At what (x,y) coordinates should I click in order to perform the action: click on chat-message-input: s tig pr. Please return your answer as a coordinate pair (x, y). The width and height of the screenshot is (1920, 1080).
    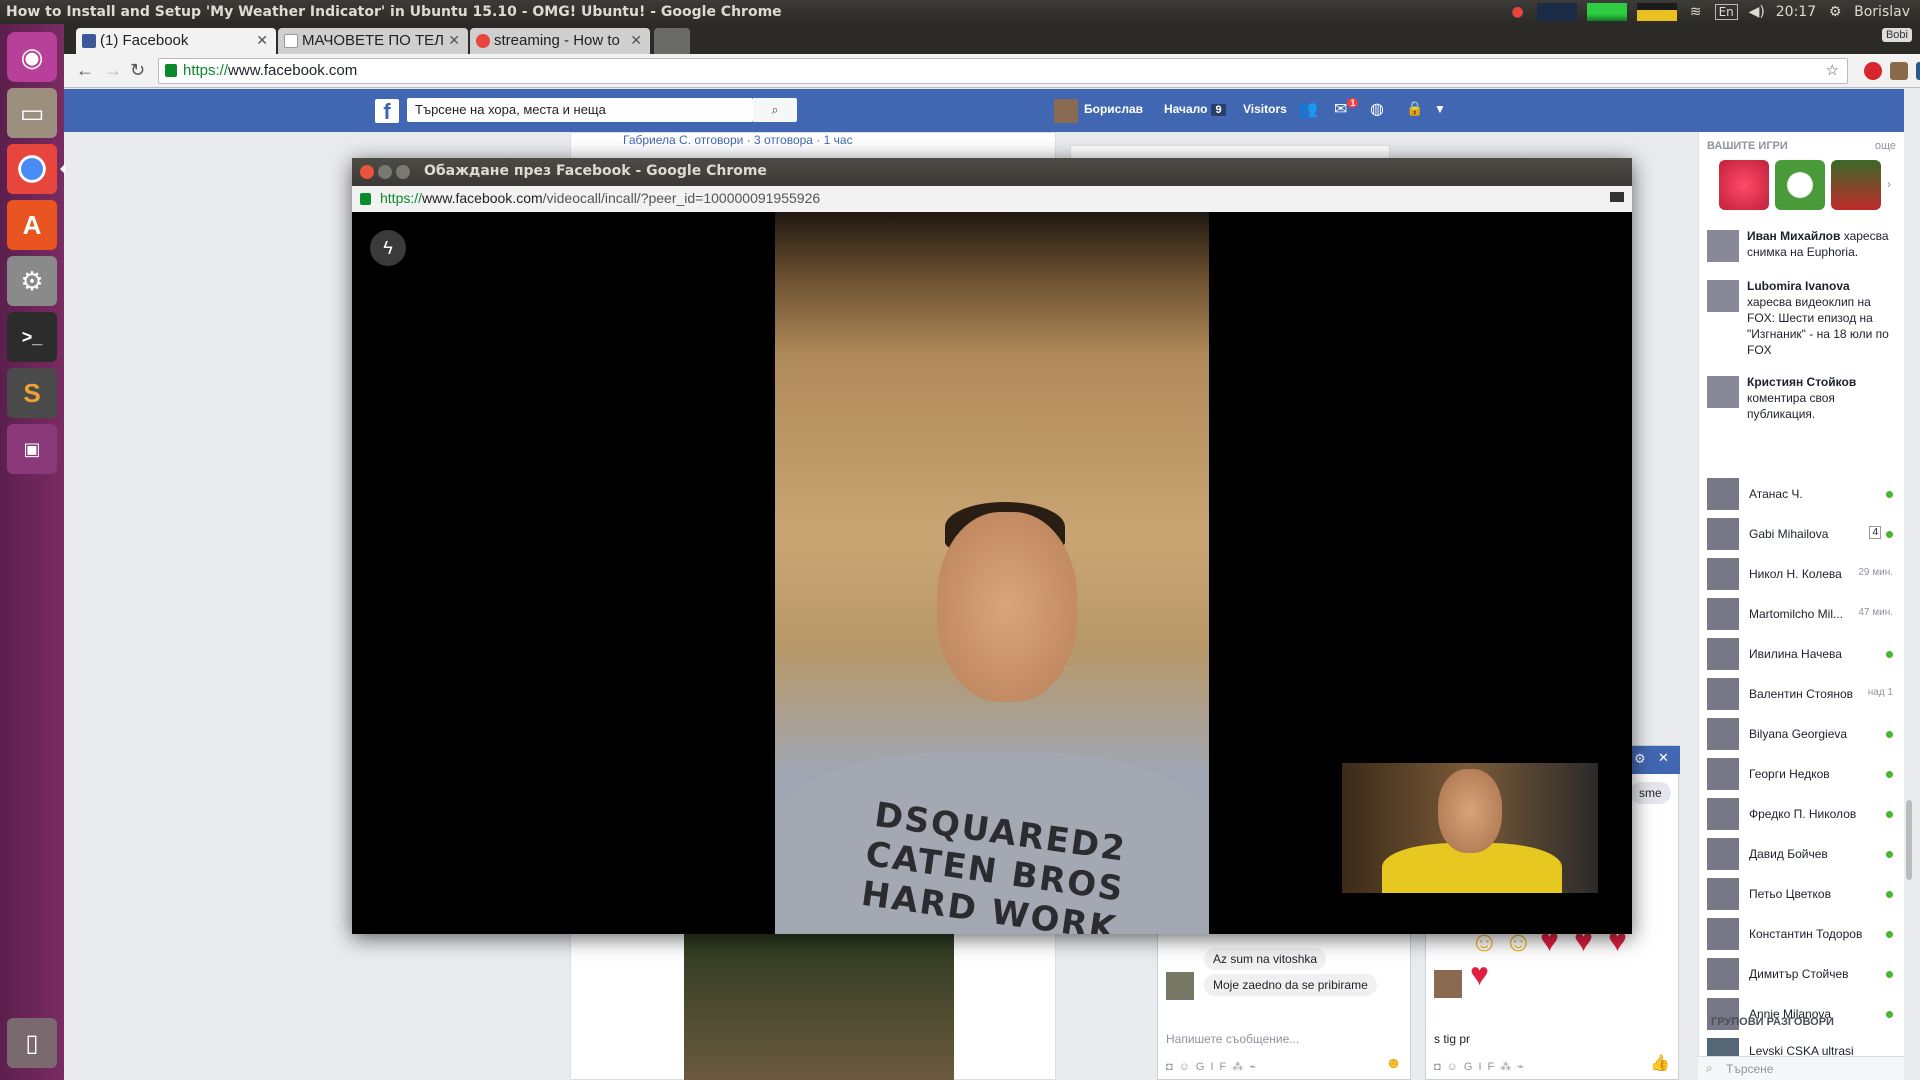
    Looking at the image, I should click on (1452, 1039).